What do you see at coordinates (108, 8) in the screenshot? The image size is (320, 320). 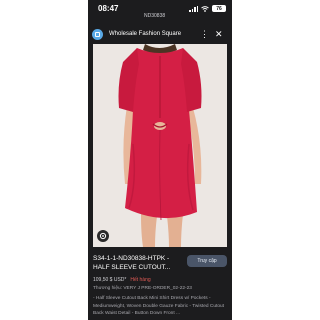 I see `status-time: 08:47` at bounding box center [108, 8].